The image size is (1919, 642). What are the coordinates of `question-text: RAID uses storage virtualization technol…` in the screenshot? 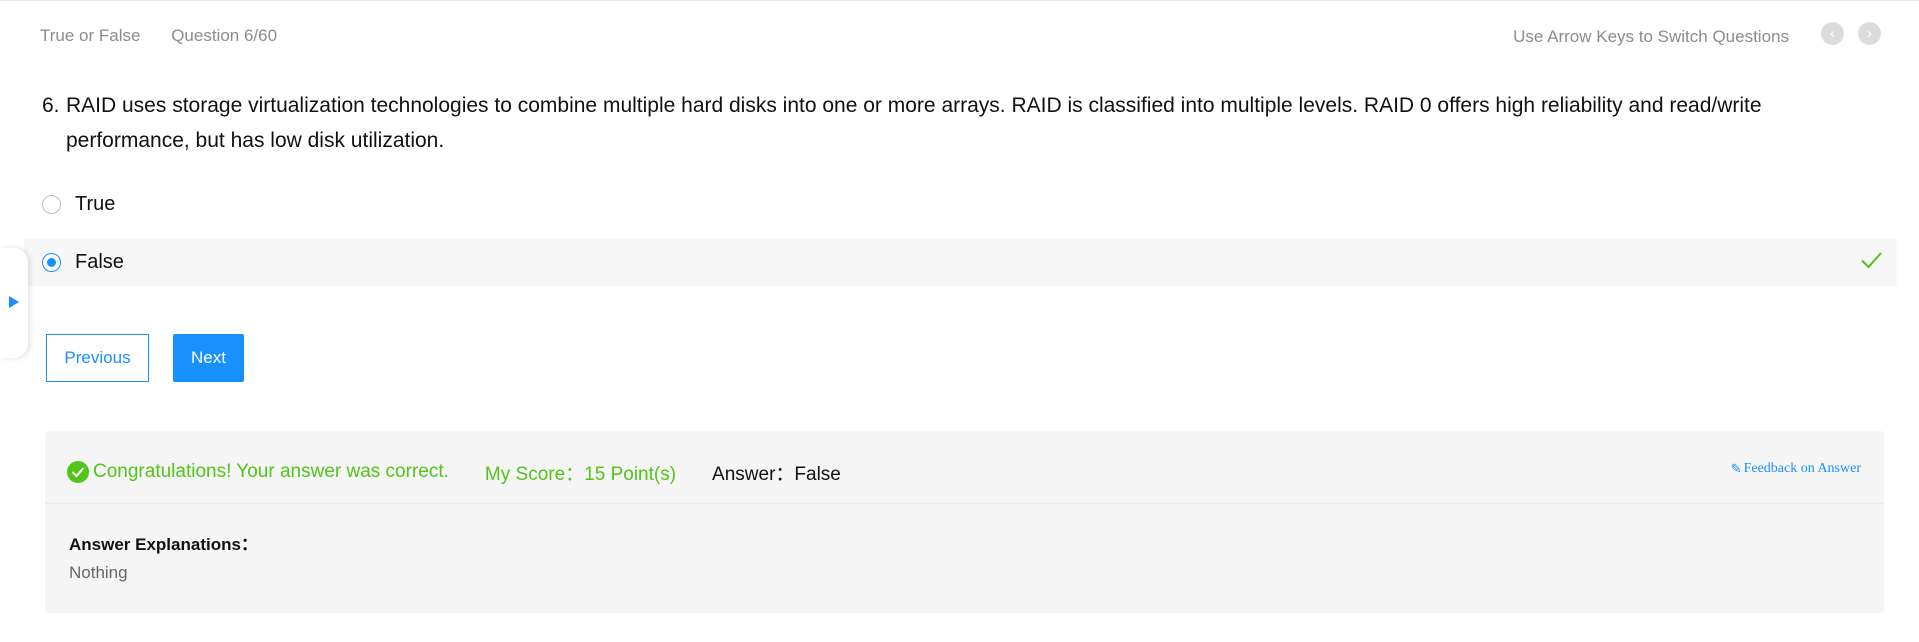 It's located at (914, 123).